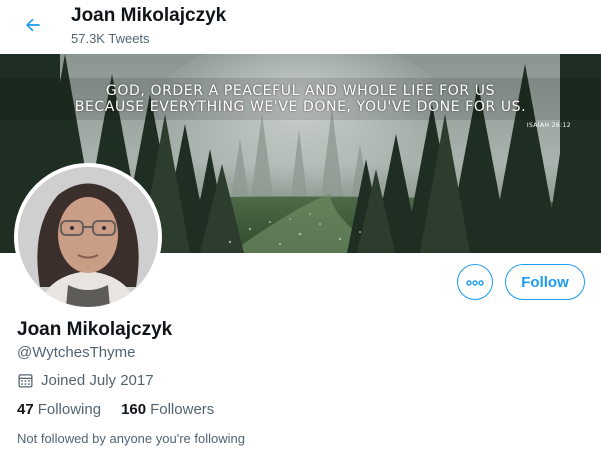  I want to click on more-horizontal-icon, so click(475, 282).